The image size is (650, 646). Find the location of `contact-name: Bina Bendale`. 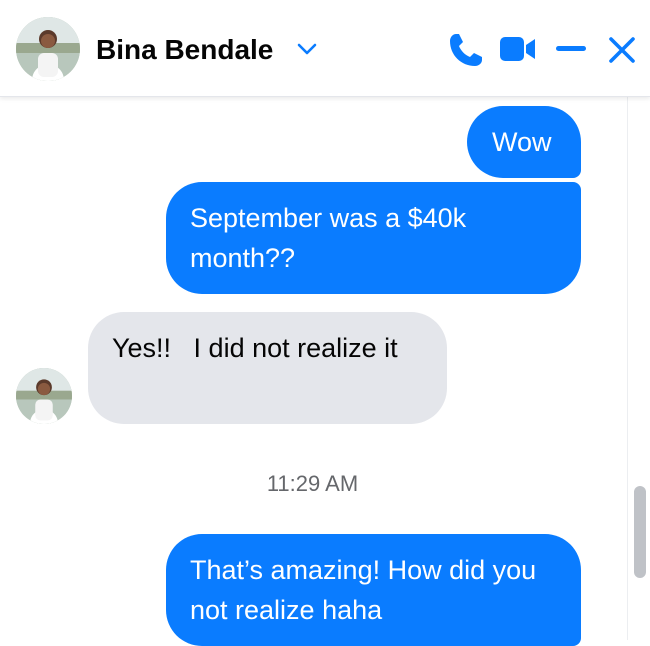

contact-name: Bina Bendale is located at coordinates (184, 50).